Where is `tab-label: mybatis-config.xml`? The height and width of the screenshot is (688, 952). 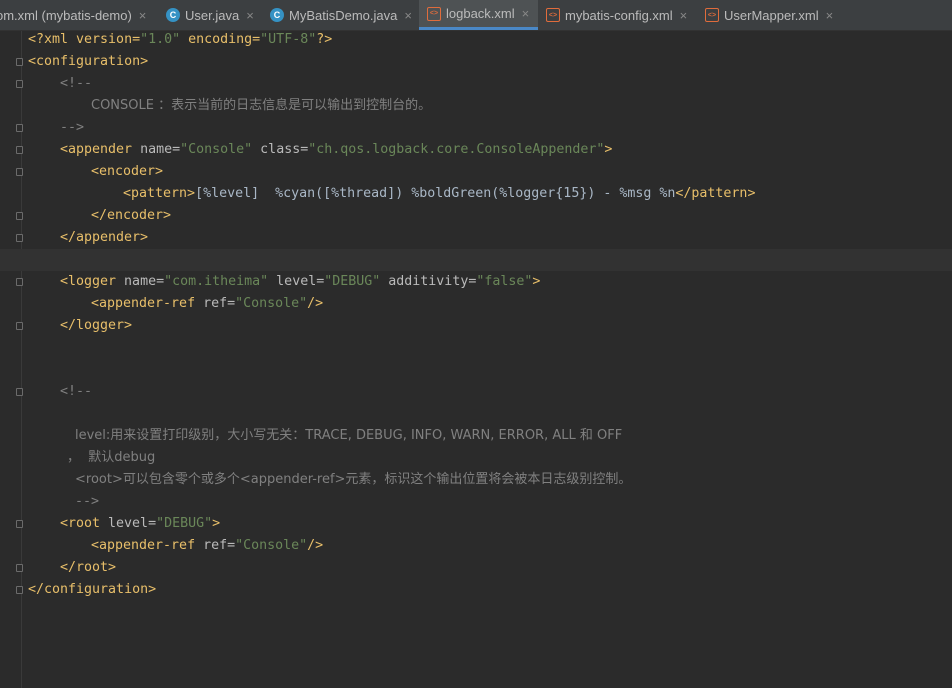 tab-label: mybatis-config.xml is located at coordinates (619, 15).